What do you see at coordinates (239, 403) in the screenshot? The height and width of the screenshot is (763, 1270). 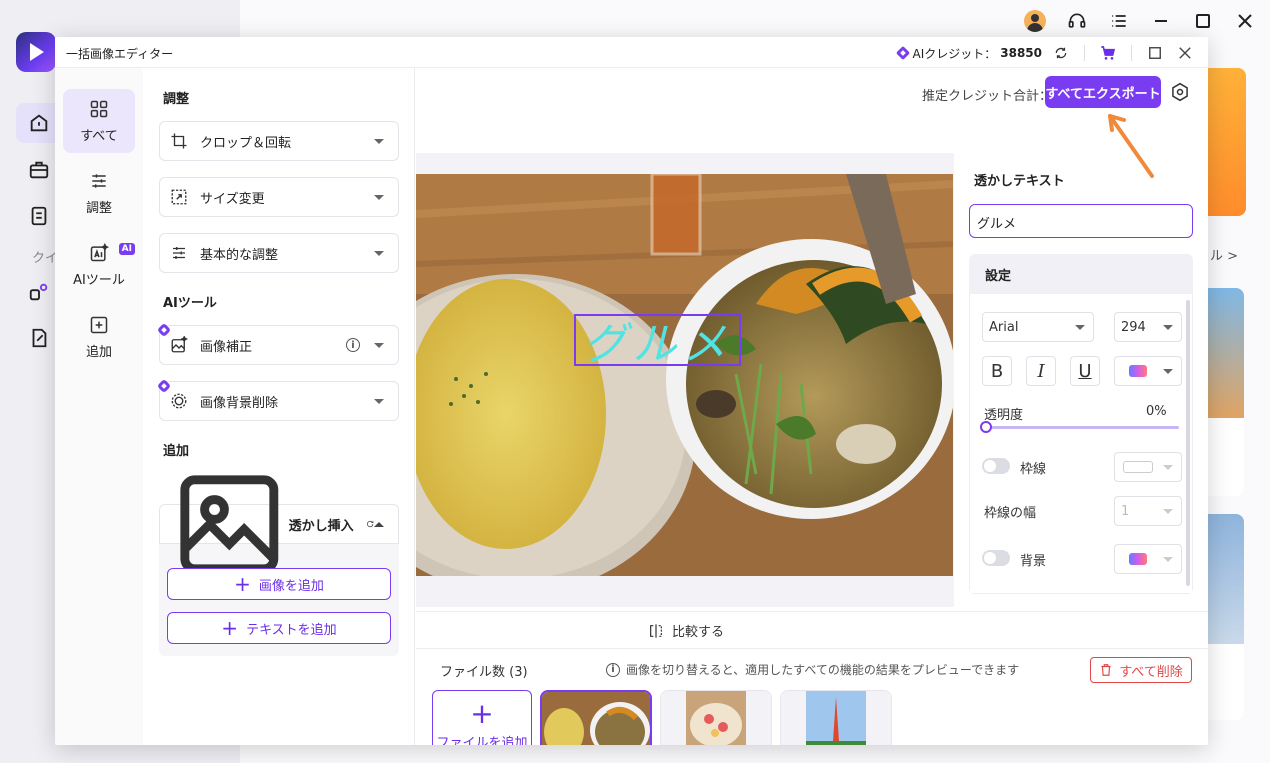 I see `accordion-label: 画像背景削除` at bounding box center [239, 403].